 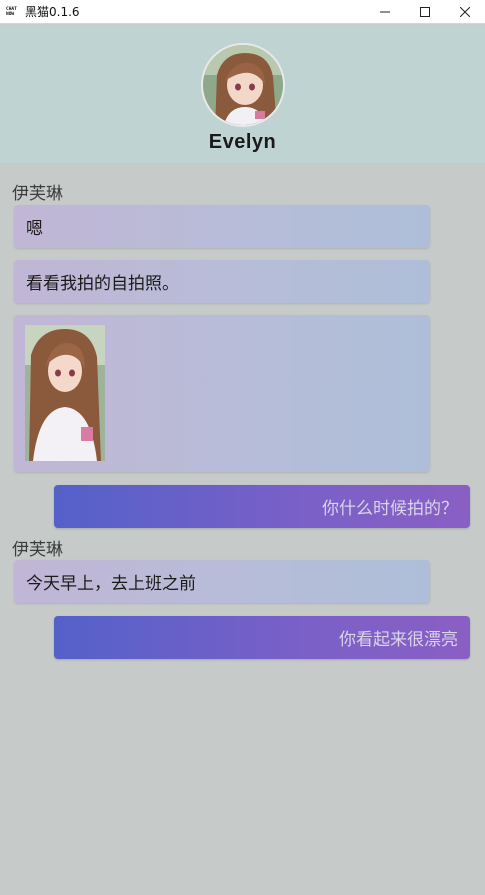 What do you see at coordinates (102, 284) in the screenshot?
I see `message-text: 看看我拍的自拍照。` at bounding box center [102, 284].